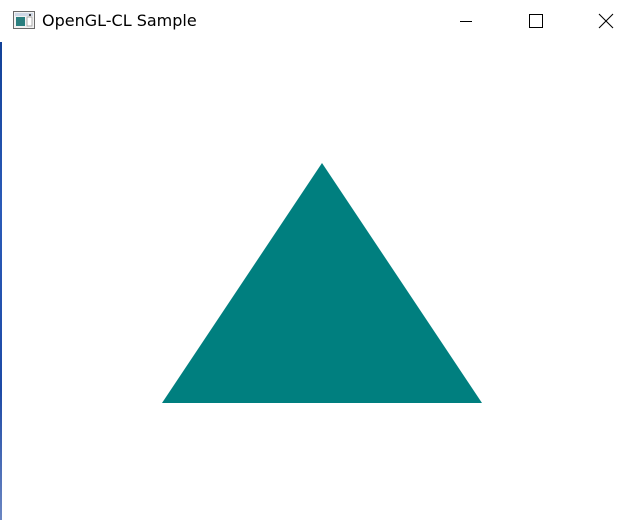 This screenshot has width=640, height=520. I want to click on title-bar: OpenGL-CL Sample, so click(320, 21).